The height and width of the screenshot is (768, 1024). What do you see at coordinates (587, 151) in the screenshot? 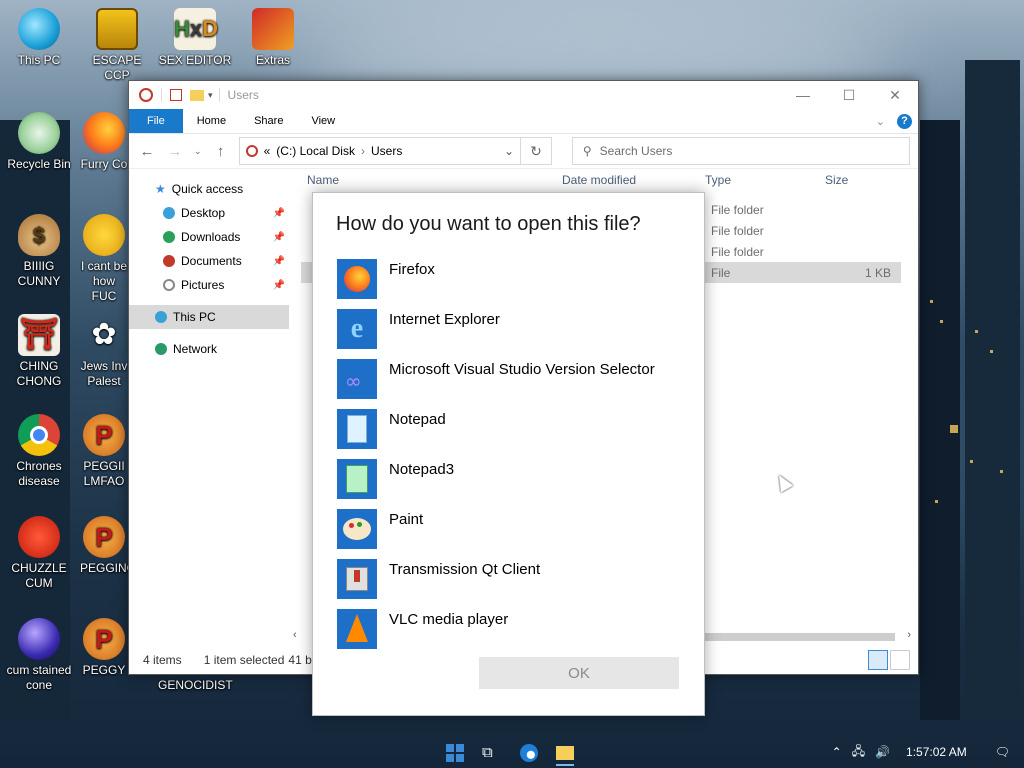
I see `search-icon: ⚲` at bounding box center [587, 151].